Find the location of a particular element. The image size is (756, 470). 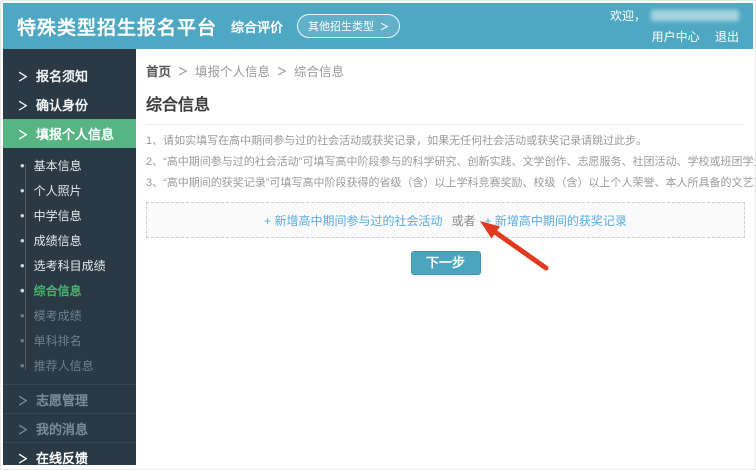

other-enrollment-type-button: 其他招生类型 ＞ is located at coordinates (349, 26).